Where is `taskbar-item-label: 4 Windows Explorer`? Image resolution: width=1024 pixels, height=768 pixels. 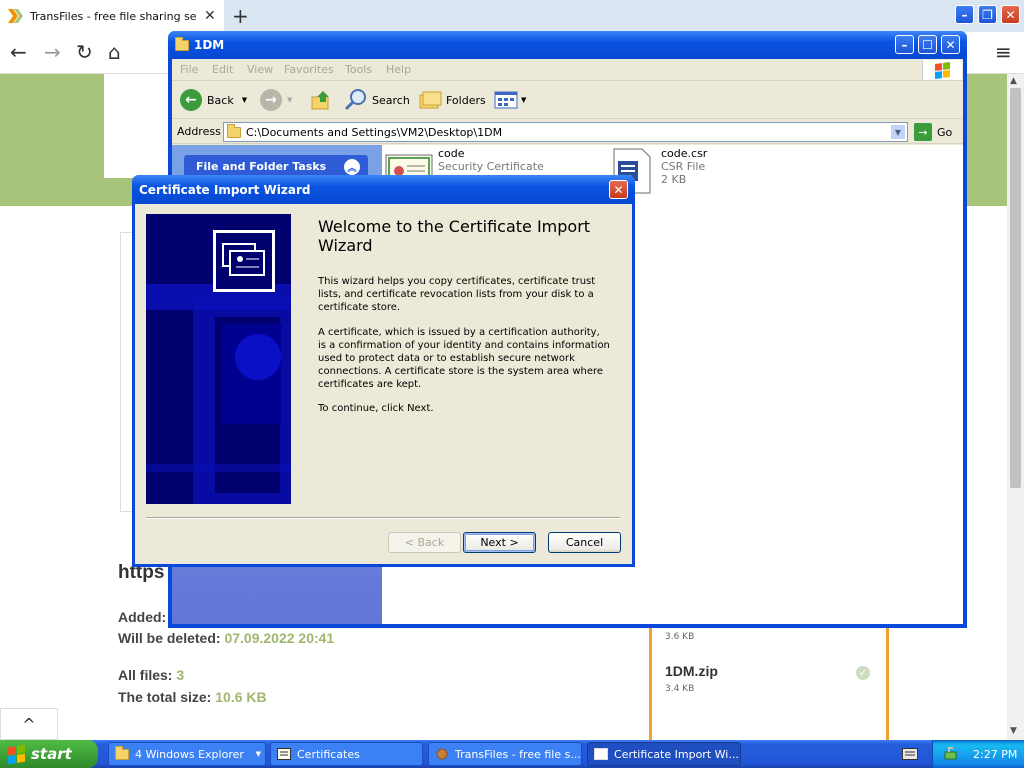 taskbar-item-label: 4 Windows Explorer is located at coordinates (189, 754).